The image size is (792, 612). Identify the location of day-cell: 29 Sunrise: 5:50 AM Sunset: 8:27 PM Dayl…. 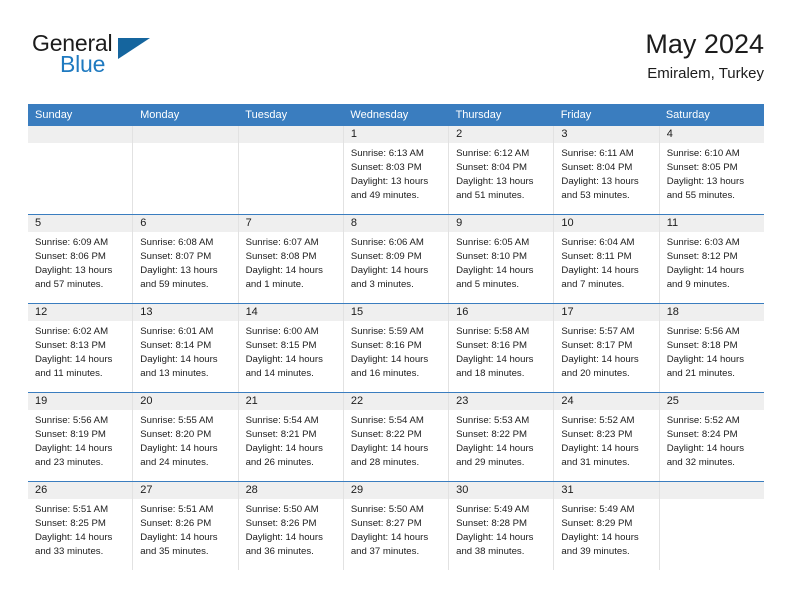
(396, 526).